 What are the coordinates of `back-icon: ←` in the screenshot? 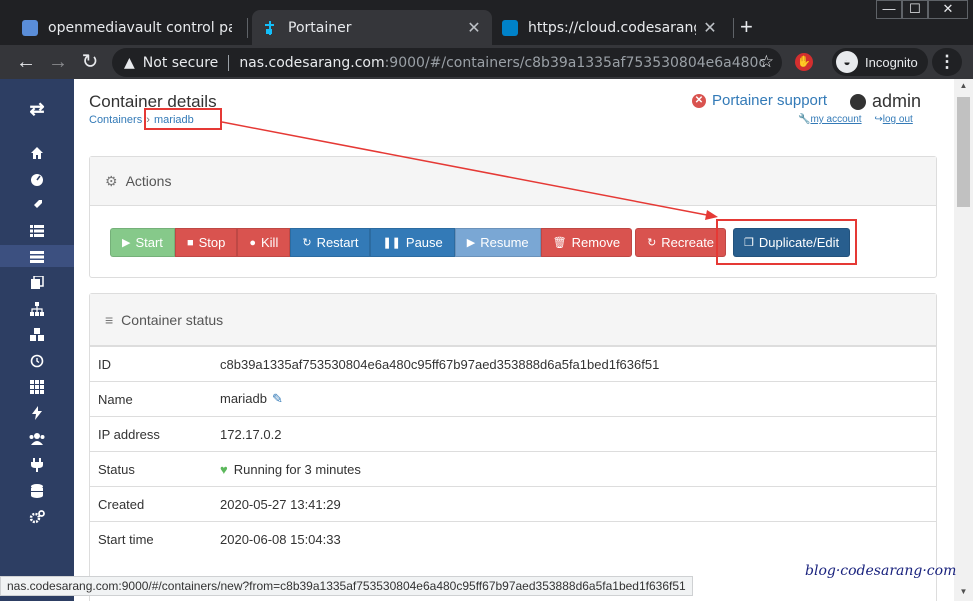 It's located at (26, 62).